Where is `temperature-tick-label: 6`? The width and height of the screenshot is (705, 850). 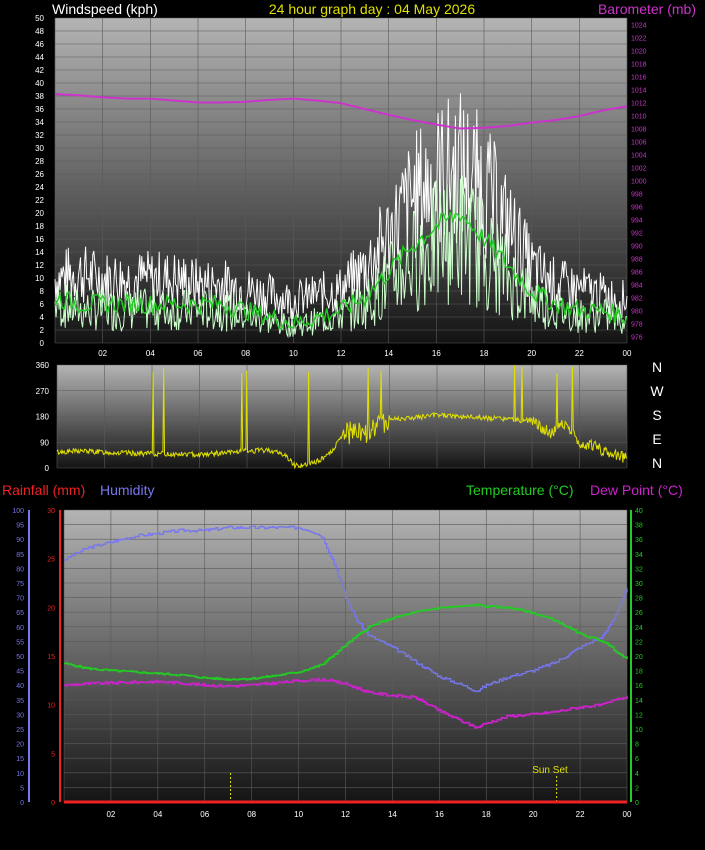
temperature-tick-label: 6 is located at coordinates (637, 759).